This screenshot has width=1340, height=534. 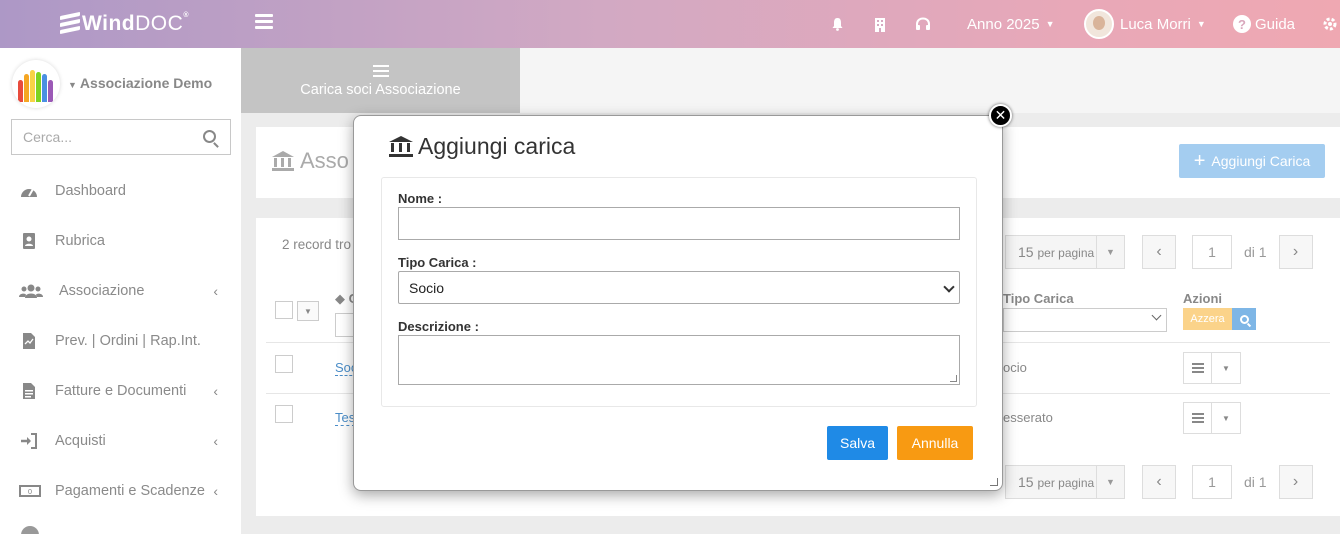 I want to click on shield-icon, so click(x=30, y=530).